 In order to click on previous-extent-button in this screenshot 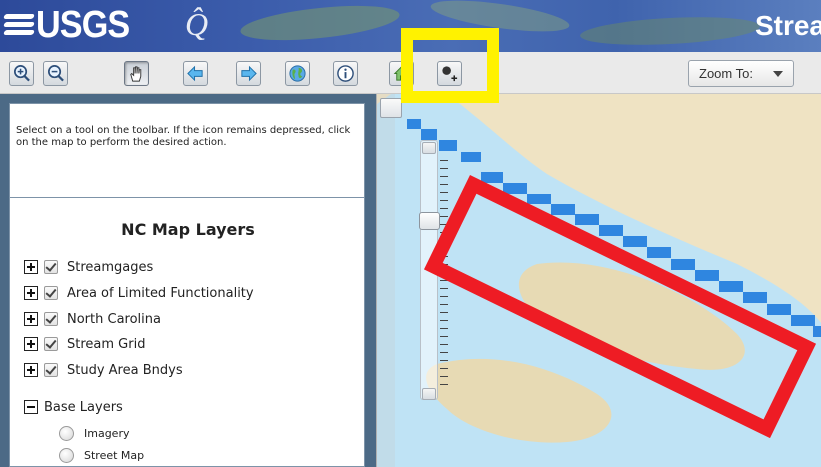, I will do `click(195, 73)`.